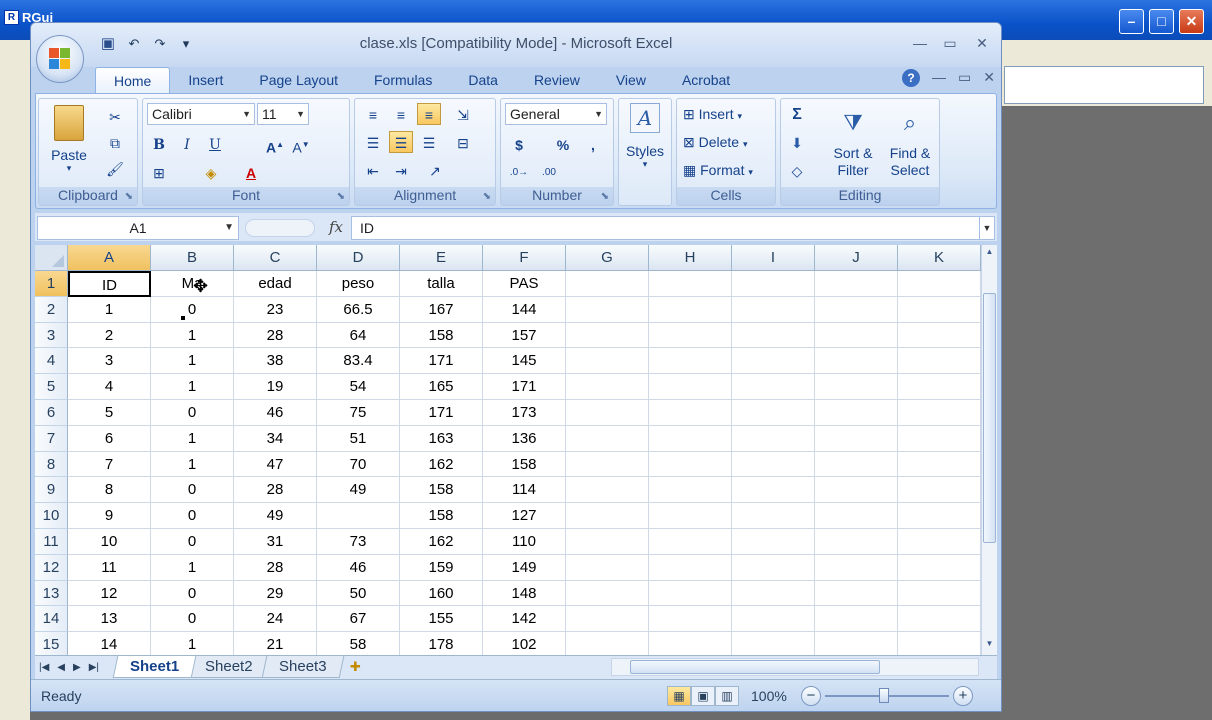  What do you see at coordinates (138, 228) in the screenshot?
I see `name-box: A1 ▼` at bounding box center [138, 228].